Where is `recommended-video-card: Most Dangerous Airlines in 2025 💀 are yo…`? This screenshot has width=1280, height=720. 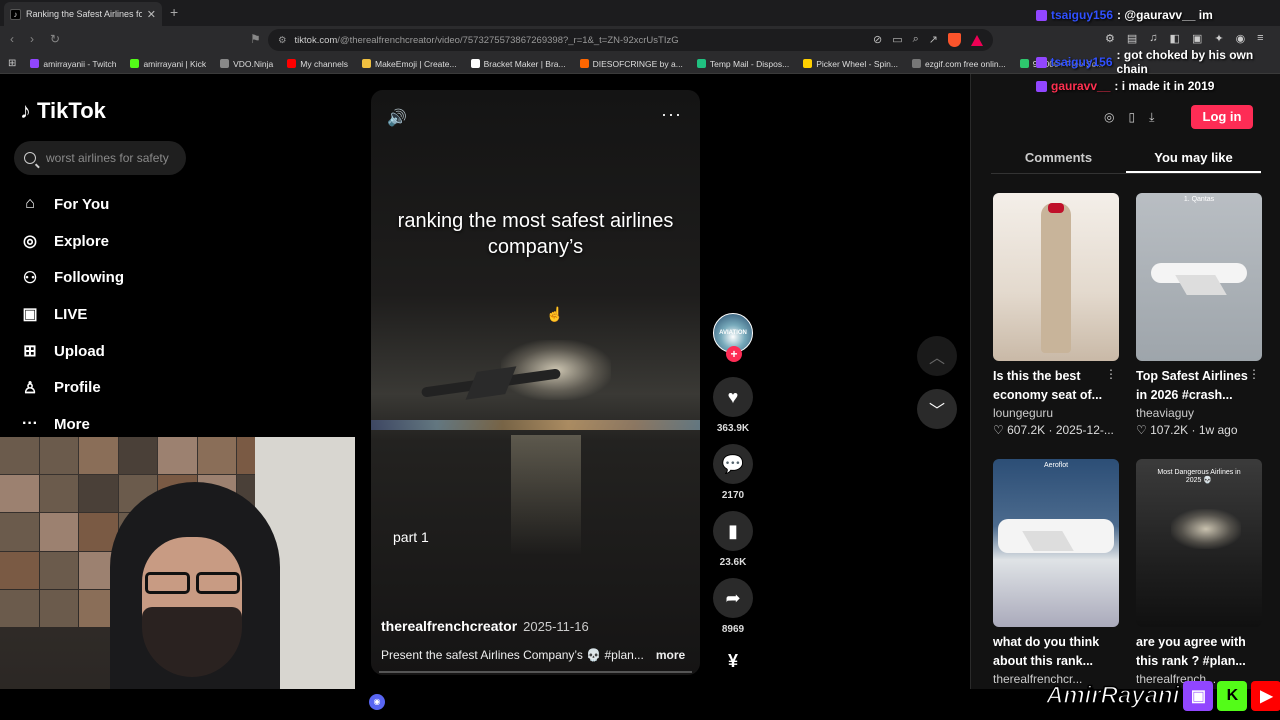 recommended-video-card: Most Dangerous Airlines in 2025 💀 are yo… is located at coordinates (1199, 572).